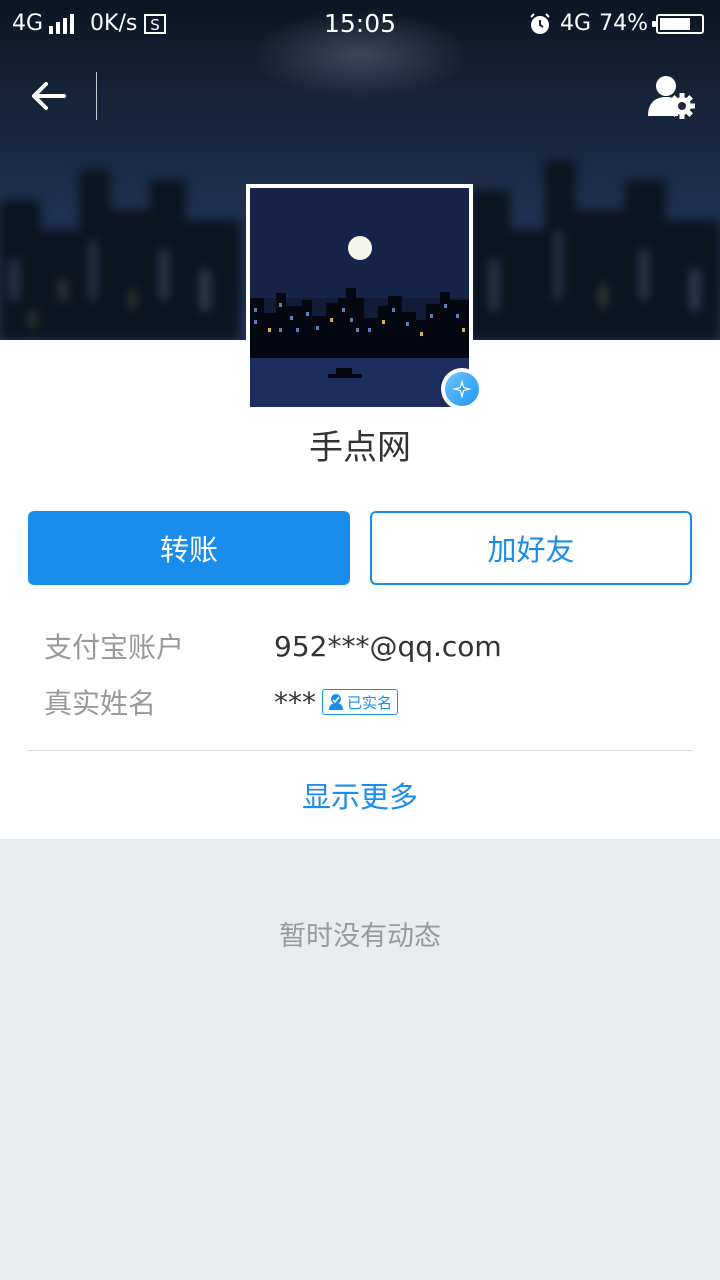  I want to click on account-value: 952***@qq.com, so click(388, 646).